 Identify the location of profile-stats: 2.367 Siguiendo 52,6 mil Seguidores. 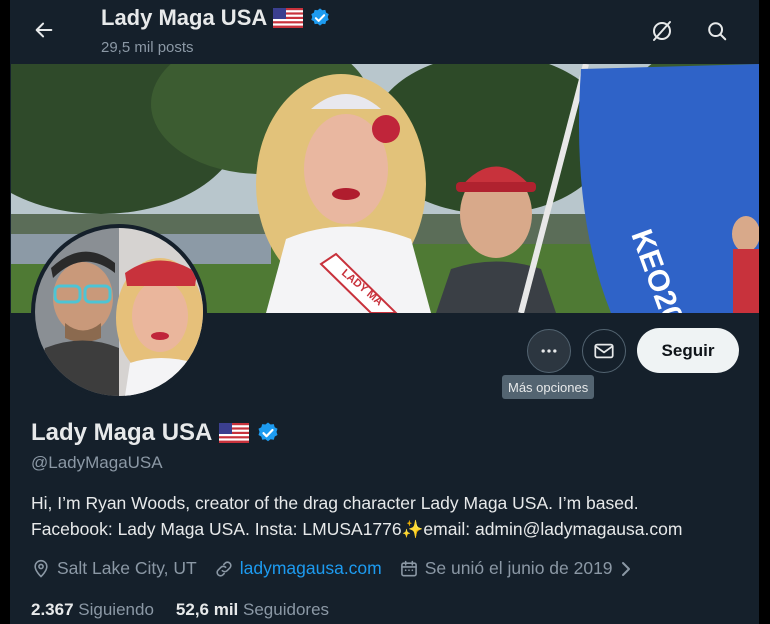
(180, 610).